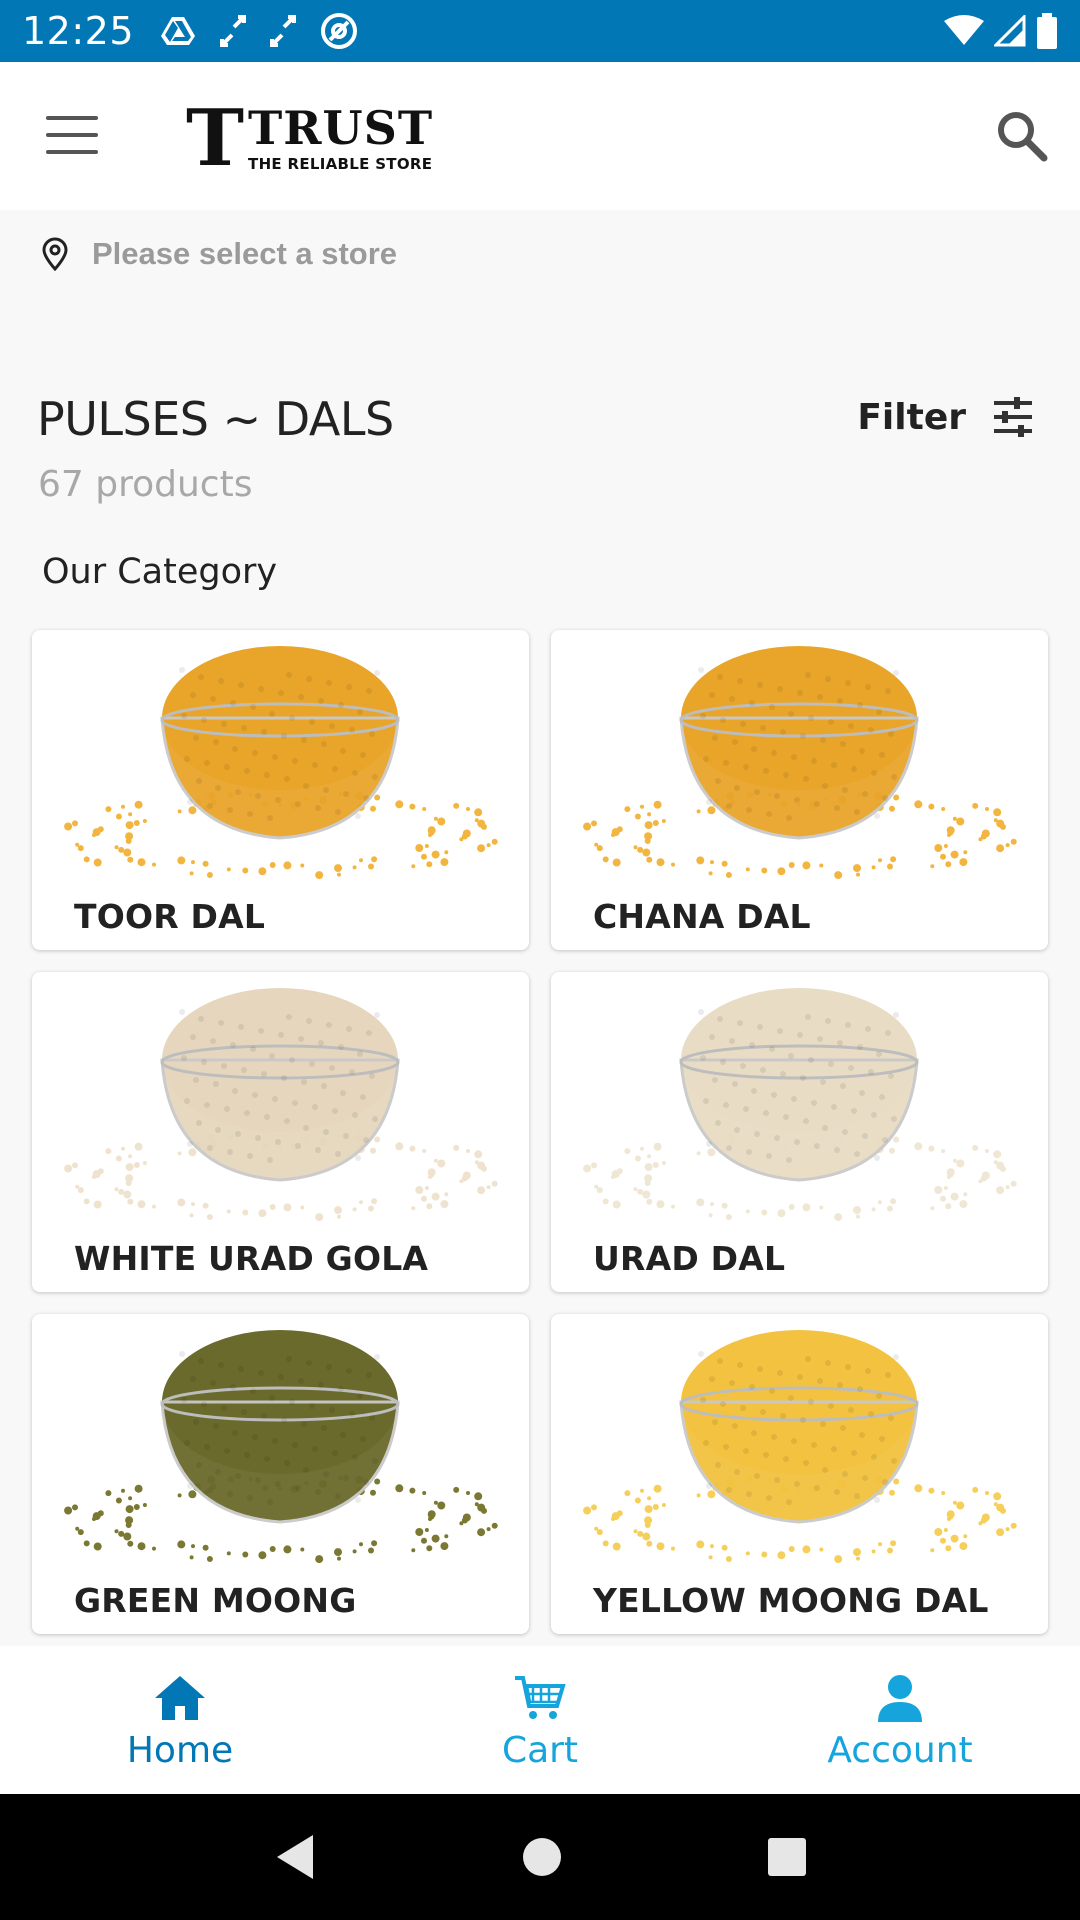 The width and height of the screenshot is (1080, 1920). I want to click on status-time: 12:25, so click(78, 31).